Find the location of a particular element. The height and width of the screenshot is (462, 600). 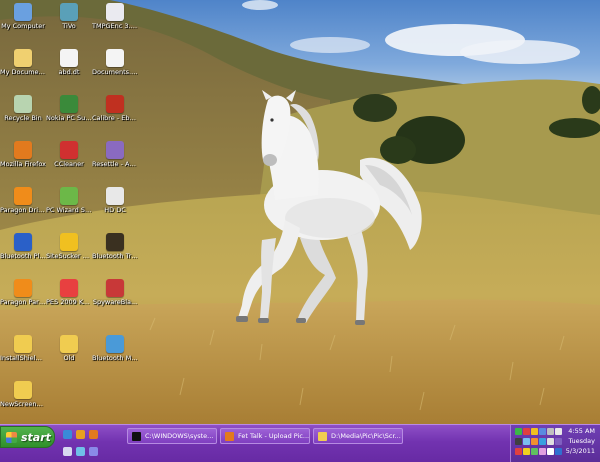

desktop-icon-label: TMPGEnc 3.0 XPress is located at coordinates (115, 26).